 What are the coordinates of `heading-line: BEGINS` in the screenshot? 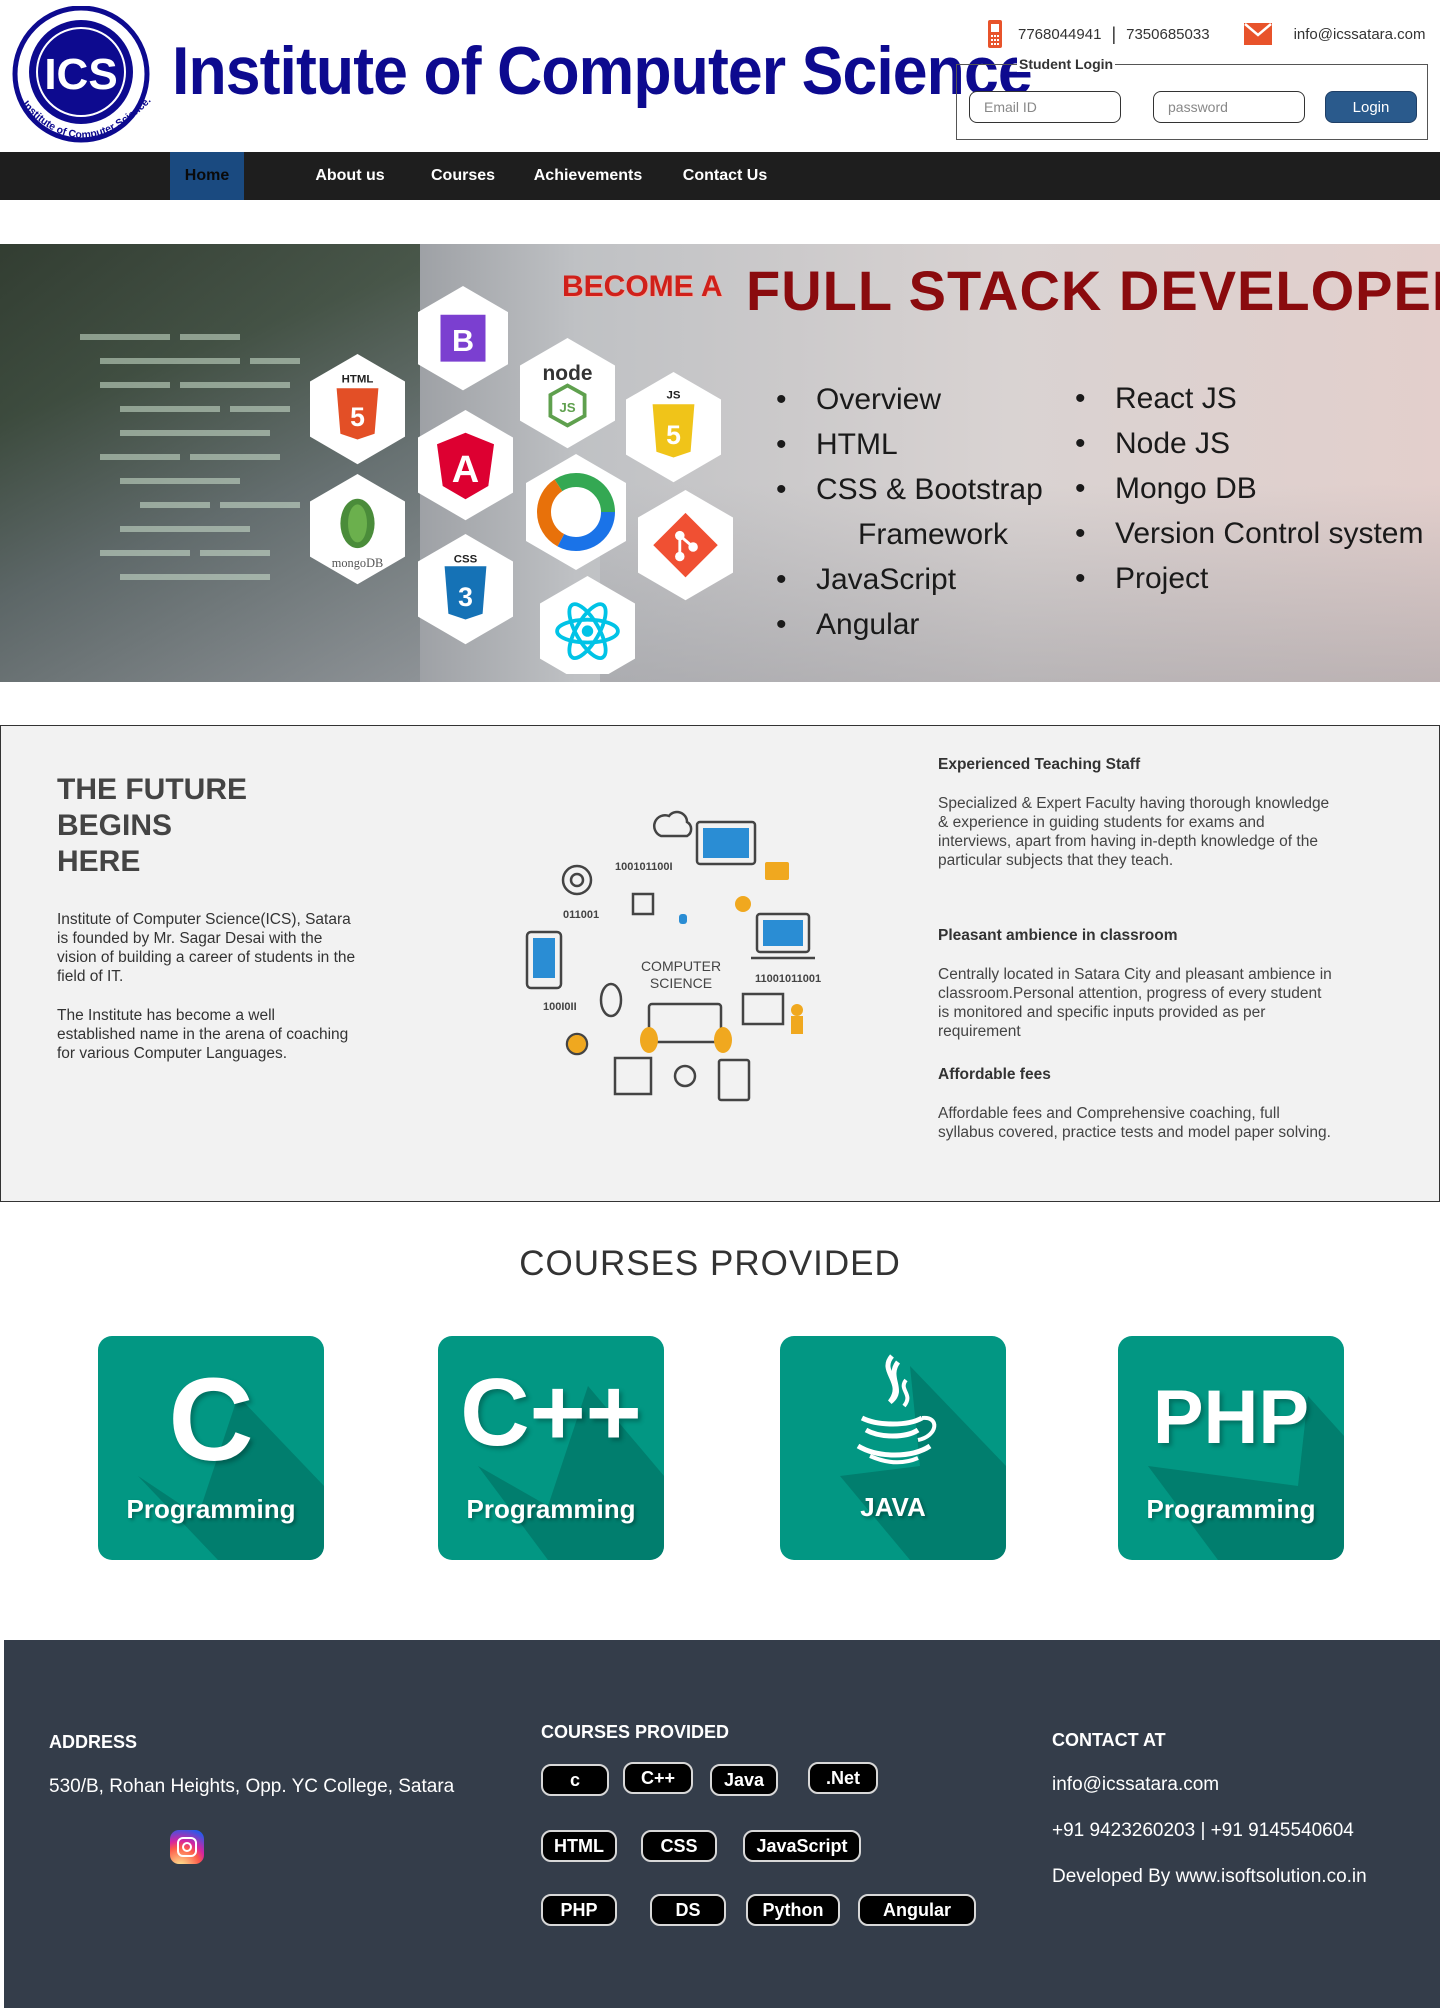 It's located at (115, 825).